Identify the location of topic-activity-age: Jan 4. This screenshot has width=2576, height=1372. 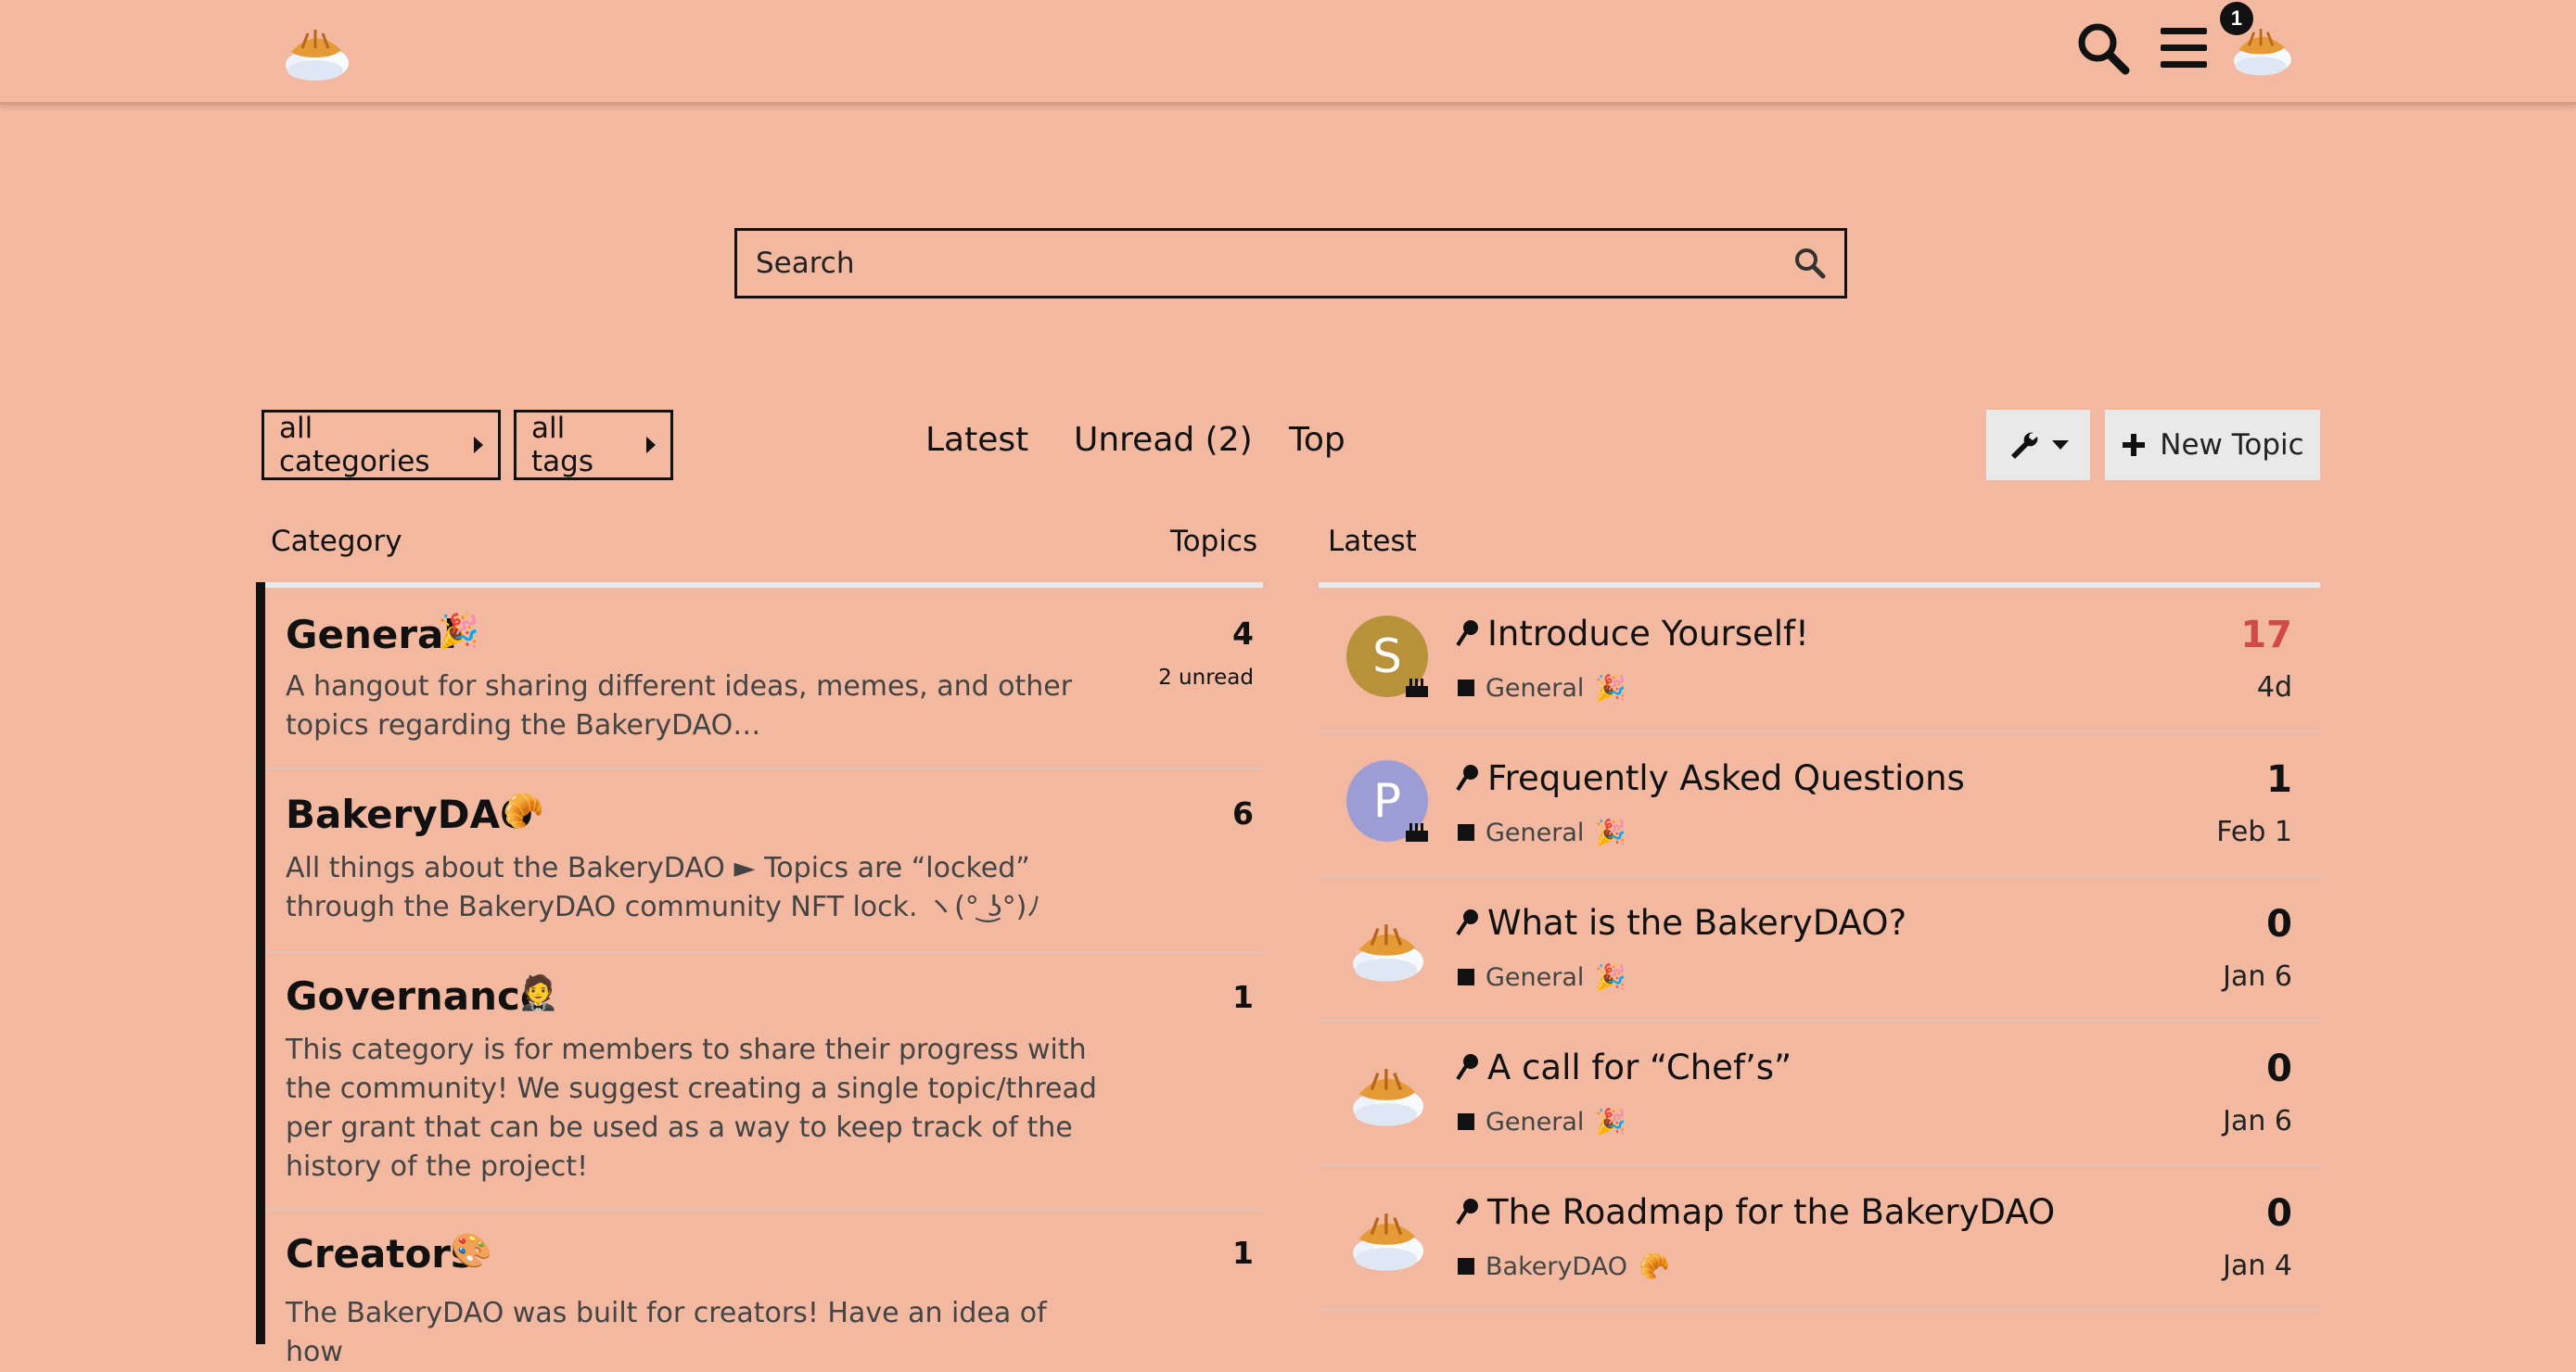
(2258, 1266).